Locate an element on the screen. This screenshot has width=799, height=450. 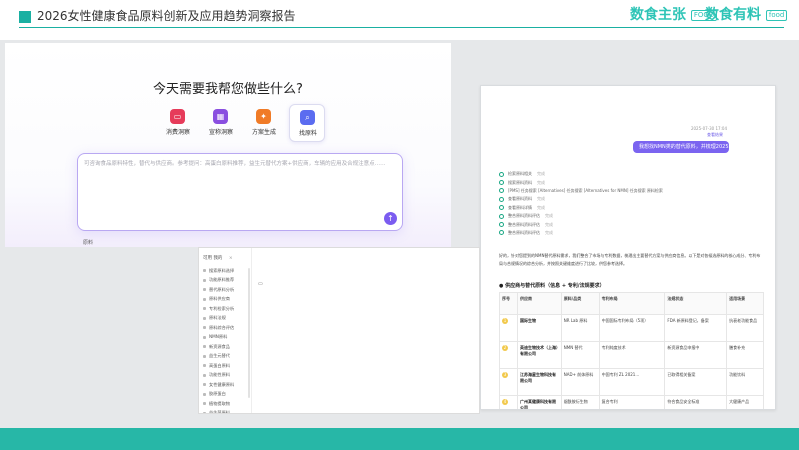
sidebar-item-label: 原料综合评估 is located at coordinates (222, 327).